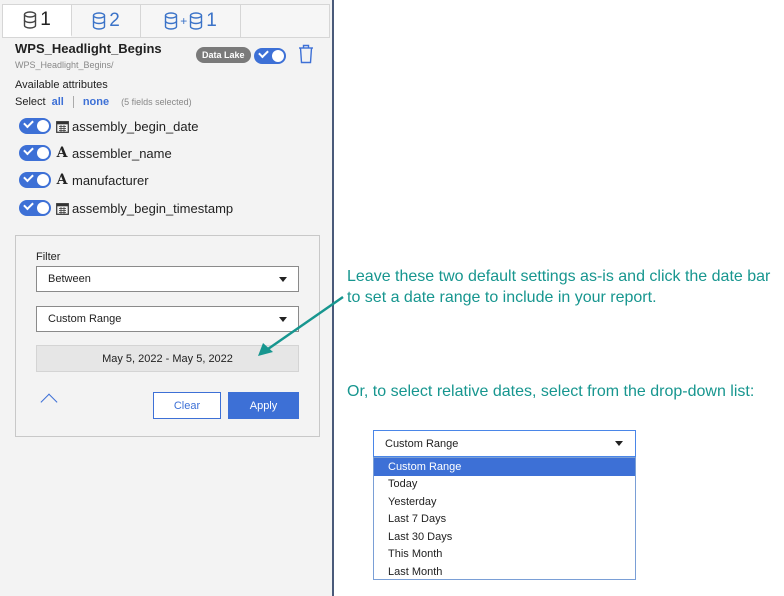 The height and width of the screenshot is (596, 784). I want to click on chevron-up-icon, so click(49, 402).